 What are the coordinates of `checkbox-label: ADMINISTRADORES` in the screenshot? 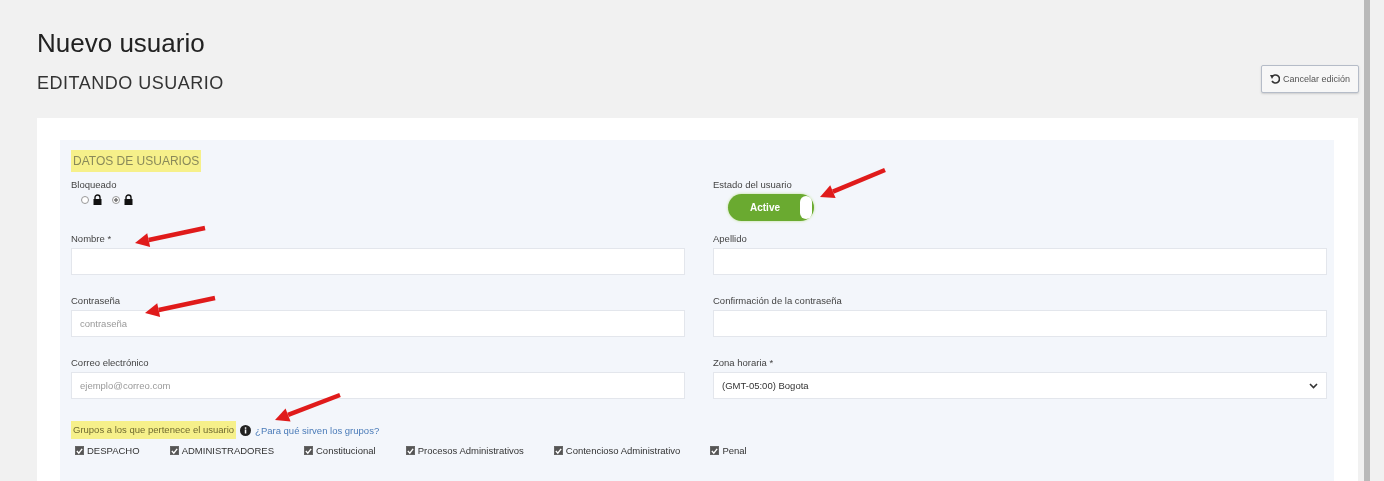 It's located at (227, 450).